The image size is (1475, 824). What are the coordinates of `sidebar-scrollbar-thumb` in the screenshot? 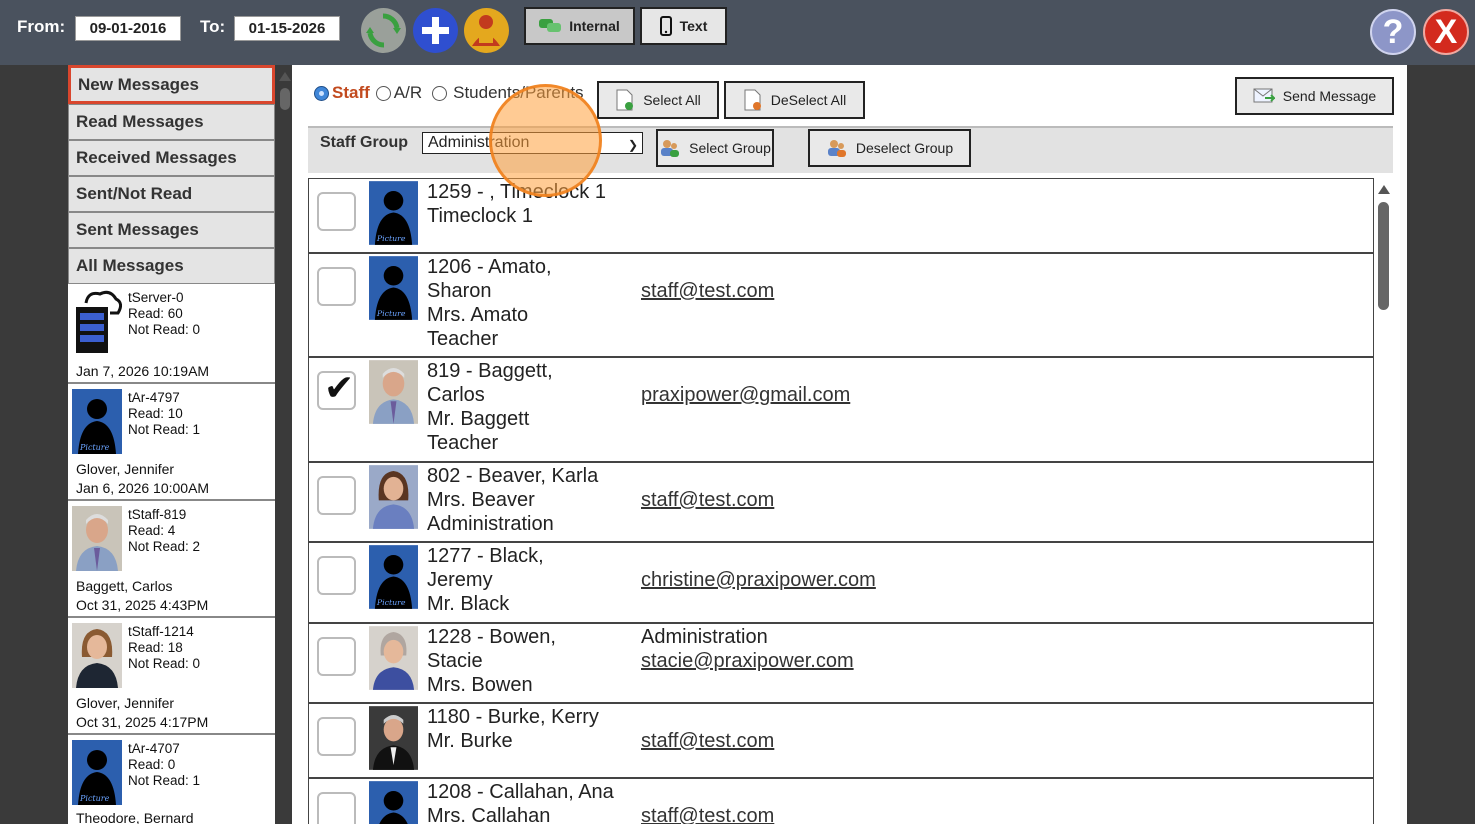 It's located at (285, 99).